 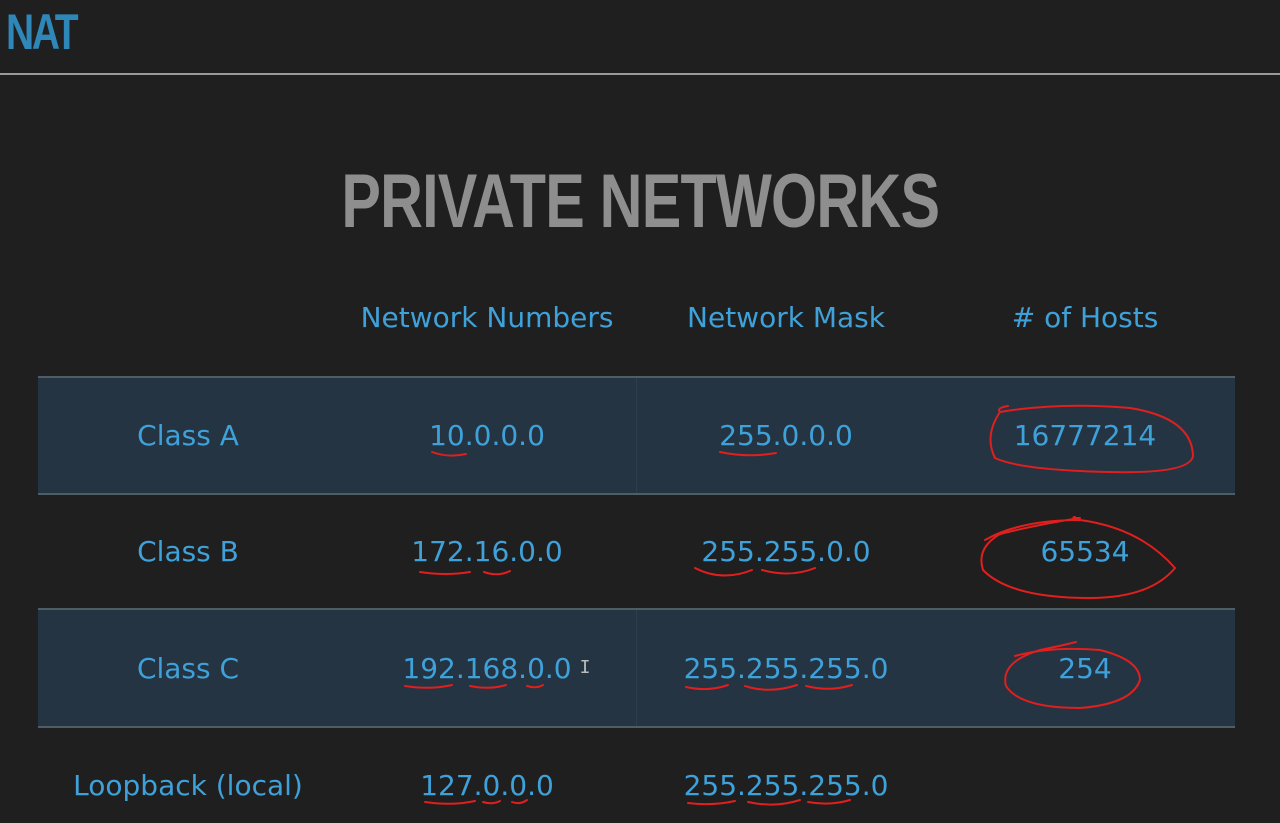 I want to click on page-heading: PRIVATE NETWORKS, so click(x=640, y=202).